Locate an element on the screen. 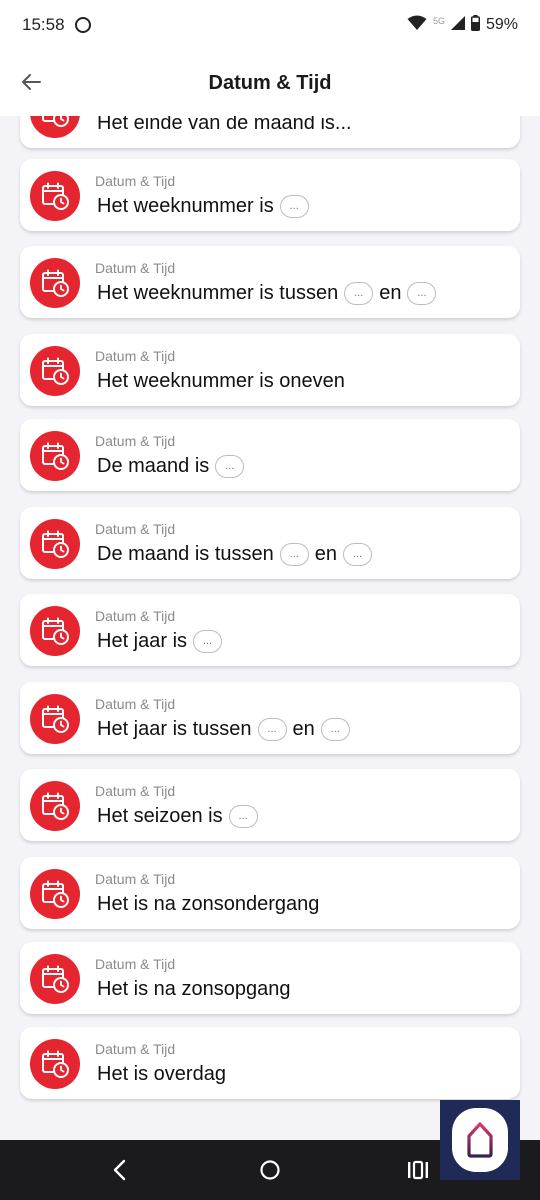 The height and width of the screenshot is (1200, 540). condition-card: Datum & Tijd Het weeknummer is oneven is located at coordinates (270, 370).